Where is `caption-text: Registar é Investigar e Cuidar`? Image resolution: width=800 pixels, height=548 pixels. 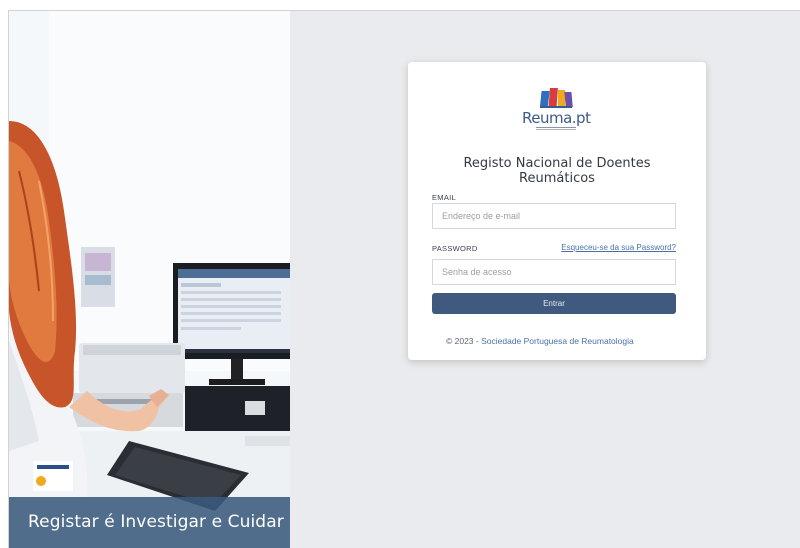 caption-text: Registar é Investigar e Cuidar is located at coordinates (156, 522).